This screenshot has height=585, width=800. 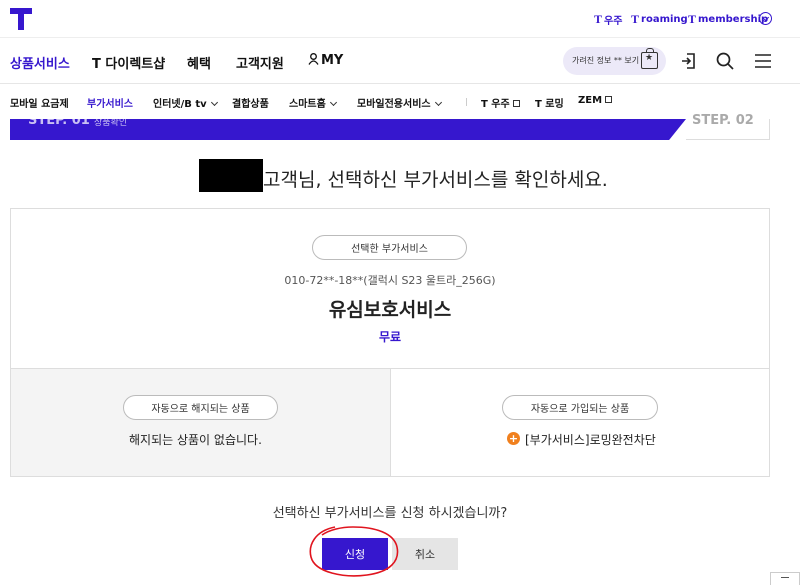 I want to click on apply-button: 신청, so click(x=355, y=554).